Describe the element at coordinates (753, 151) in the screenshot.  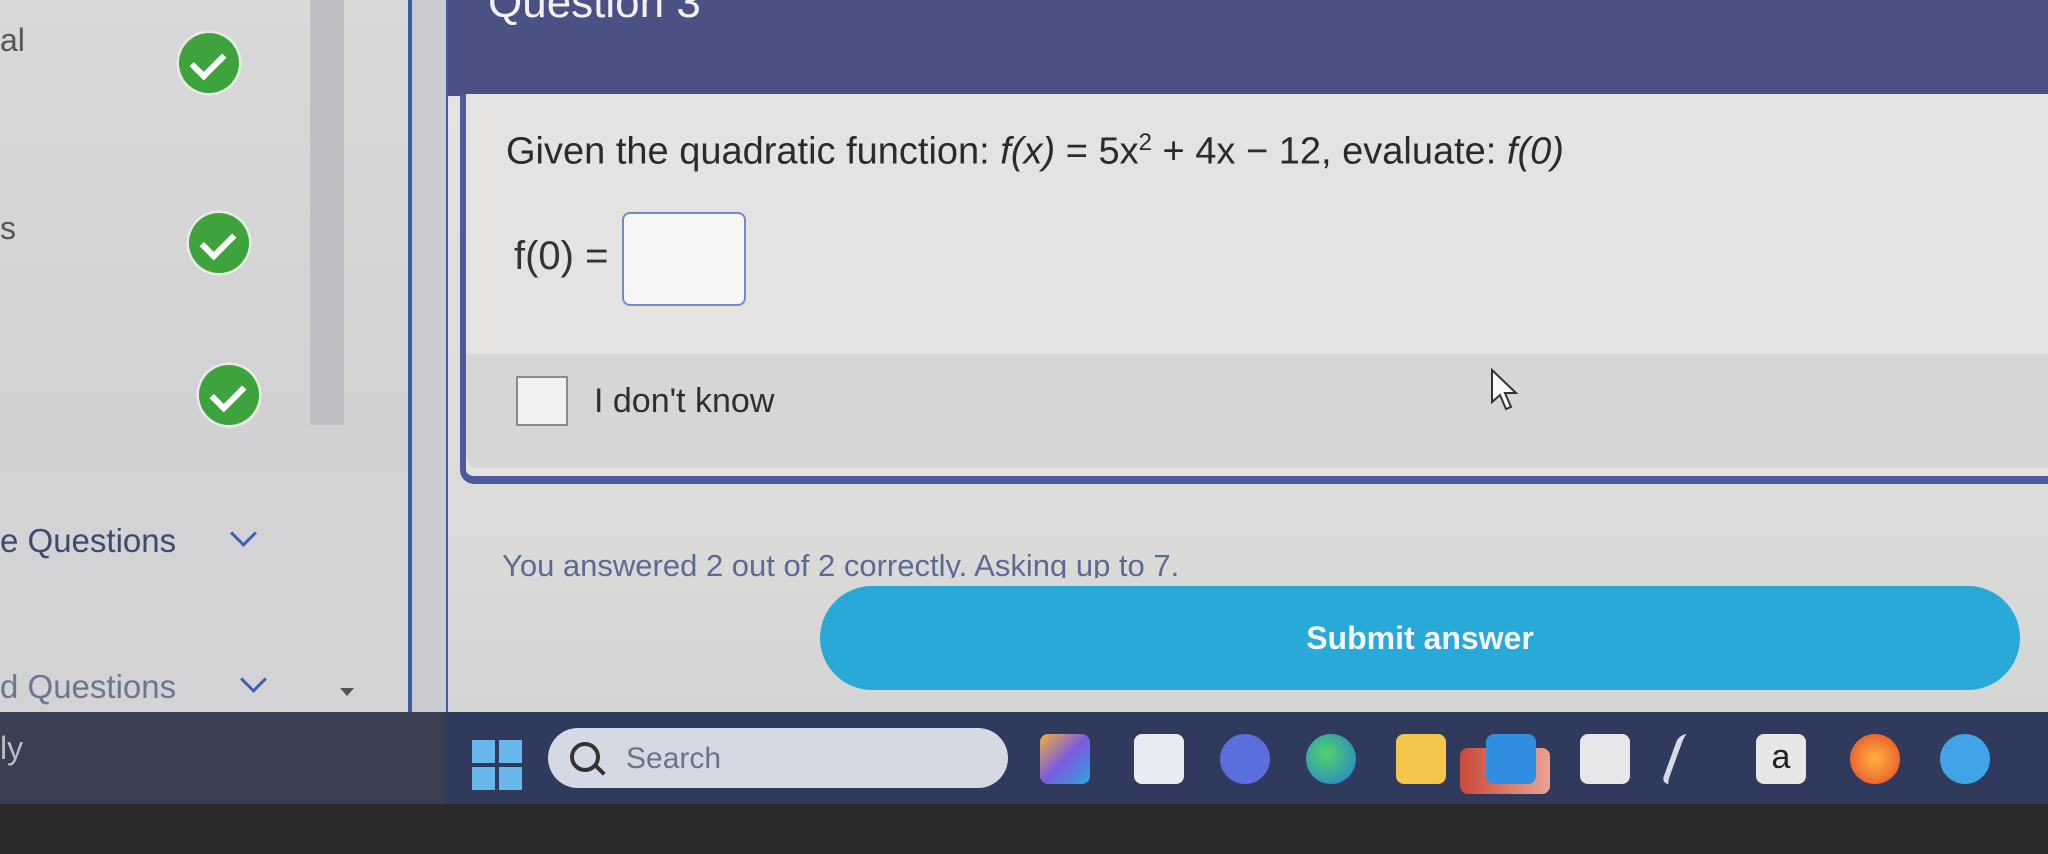
I see `prompt-text: Given the quadratic function:` at that location.